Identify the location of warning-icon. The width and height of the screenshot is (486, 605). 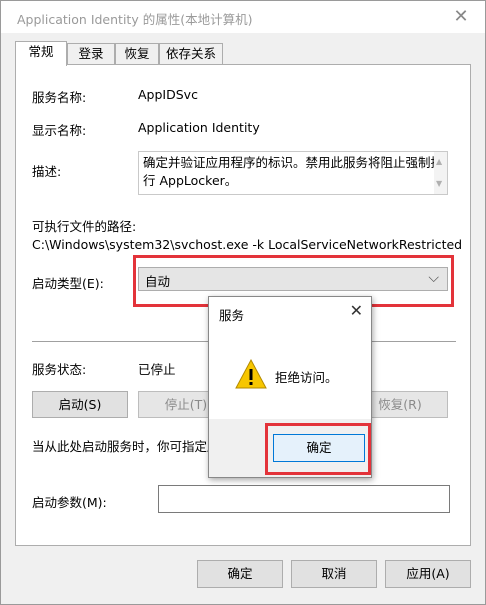
(251, 374).